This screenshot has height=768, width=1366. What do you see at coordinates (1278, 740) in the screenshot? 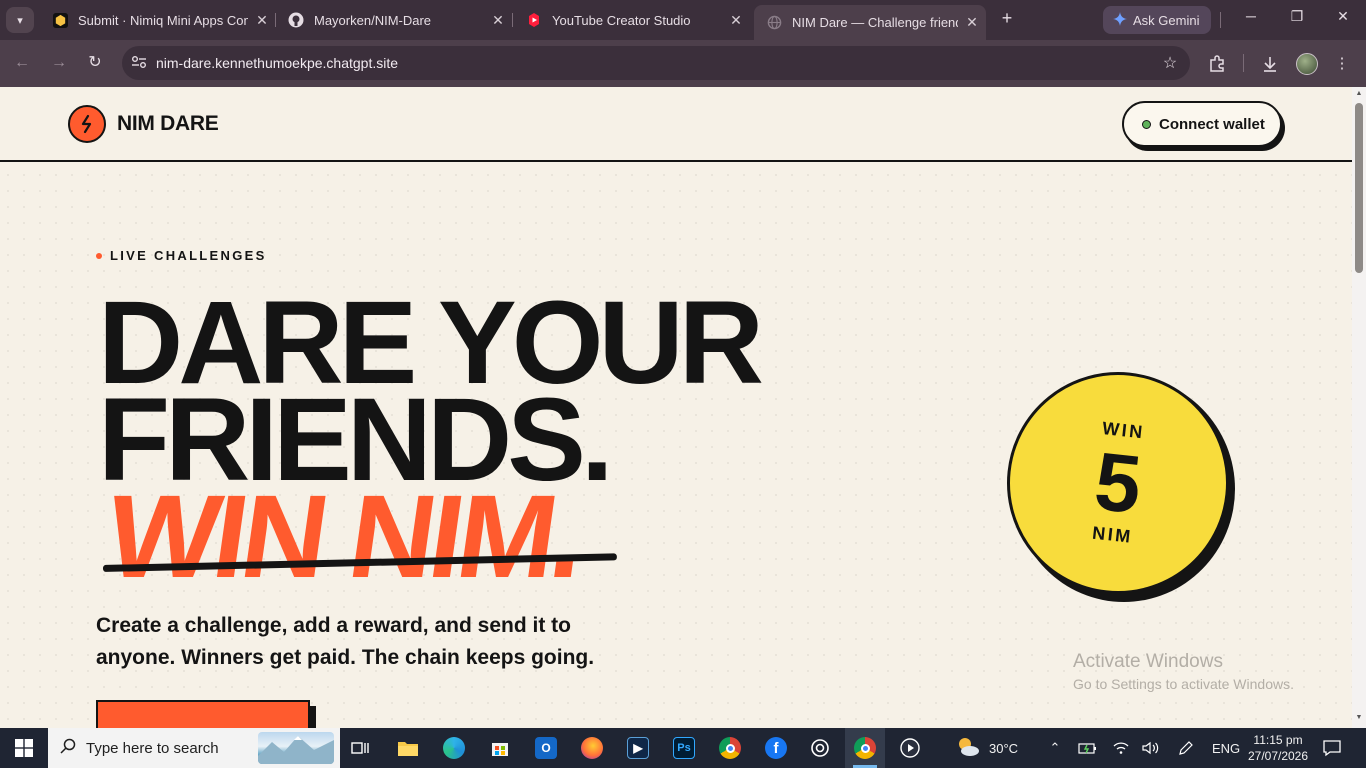
I see `clock-time: 11:15 pm` at bounding box center [1278, 740].